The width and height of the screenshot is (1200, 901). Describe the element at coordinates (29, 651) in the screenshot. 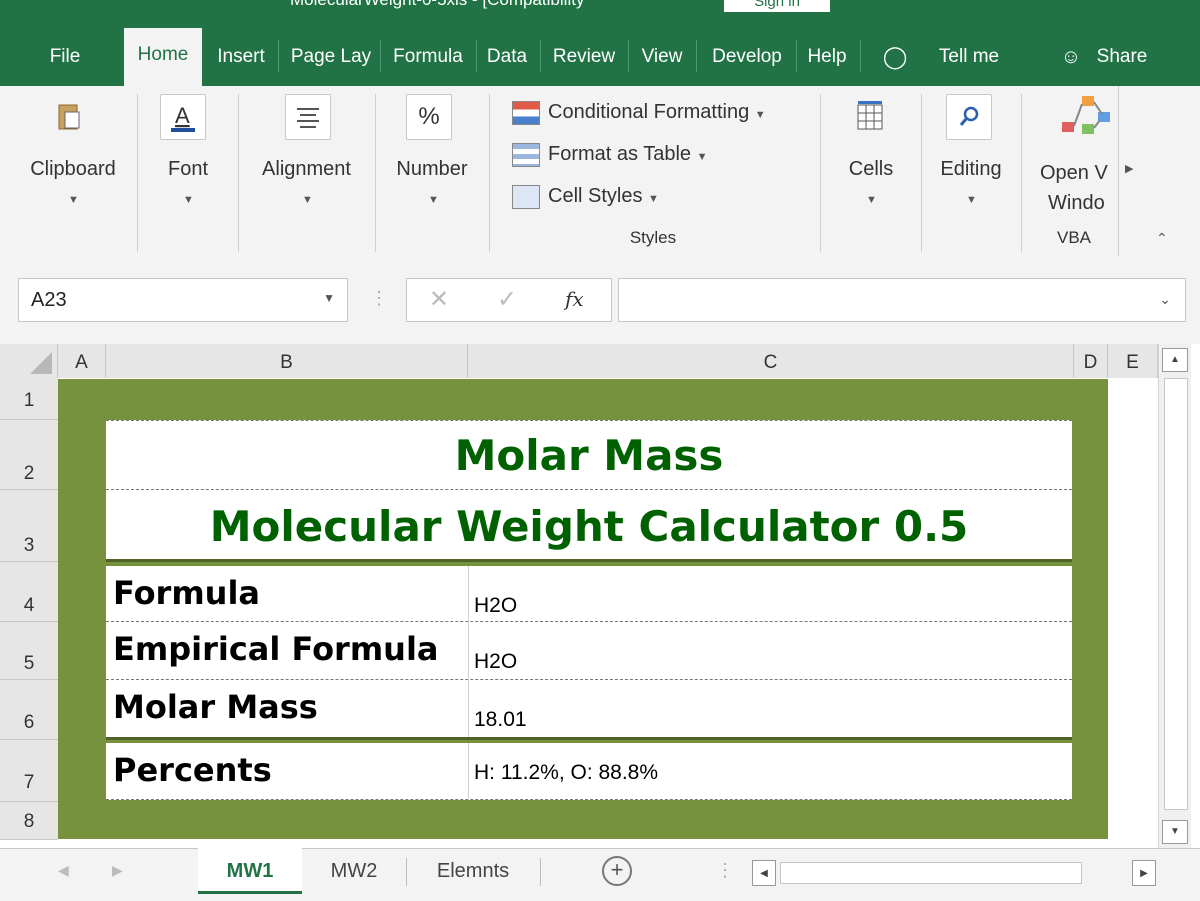

I see `row-header-5: 5` at that location.